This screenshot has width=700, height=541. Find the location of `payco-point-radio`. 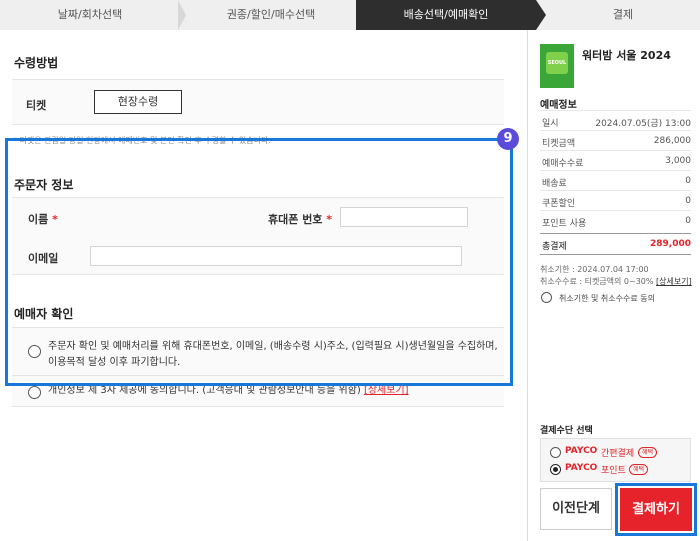

payco-point-radio is located at coordinates (555, 469).